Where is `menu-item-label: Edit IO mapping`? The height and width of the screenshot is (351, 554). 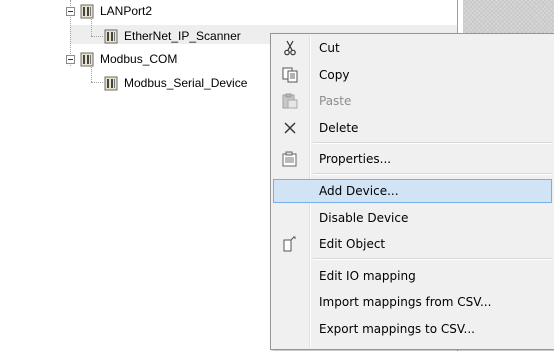
menu-item-label: Edit IO mapping is located at coordinates (367, 276).